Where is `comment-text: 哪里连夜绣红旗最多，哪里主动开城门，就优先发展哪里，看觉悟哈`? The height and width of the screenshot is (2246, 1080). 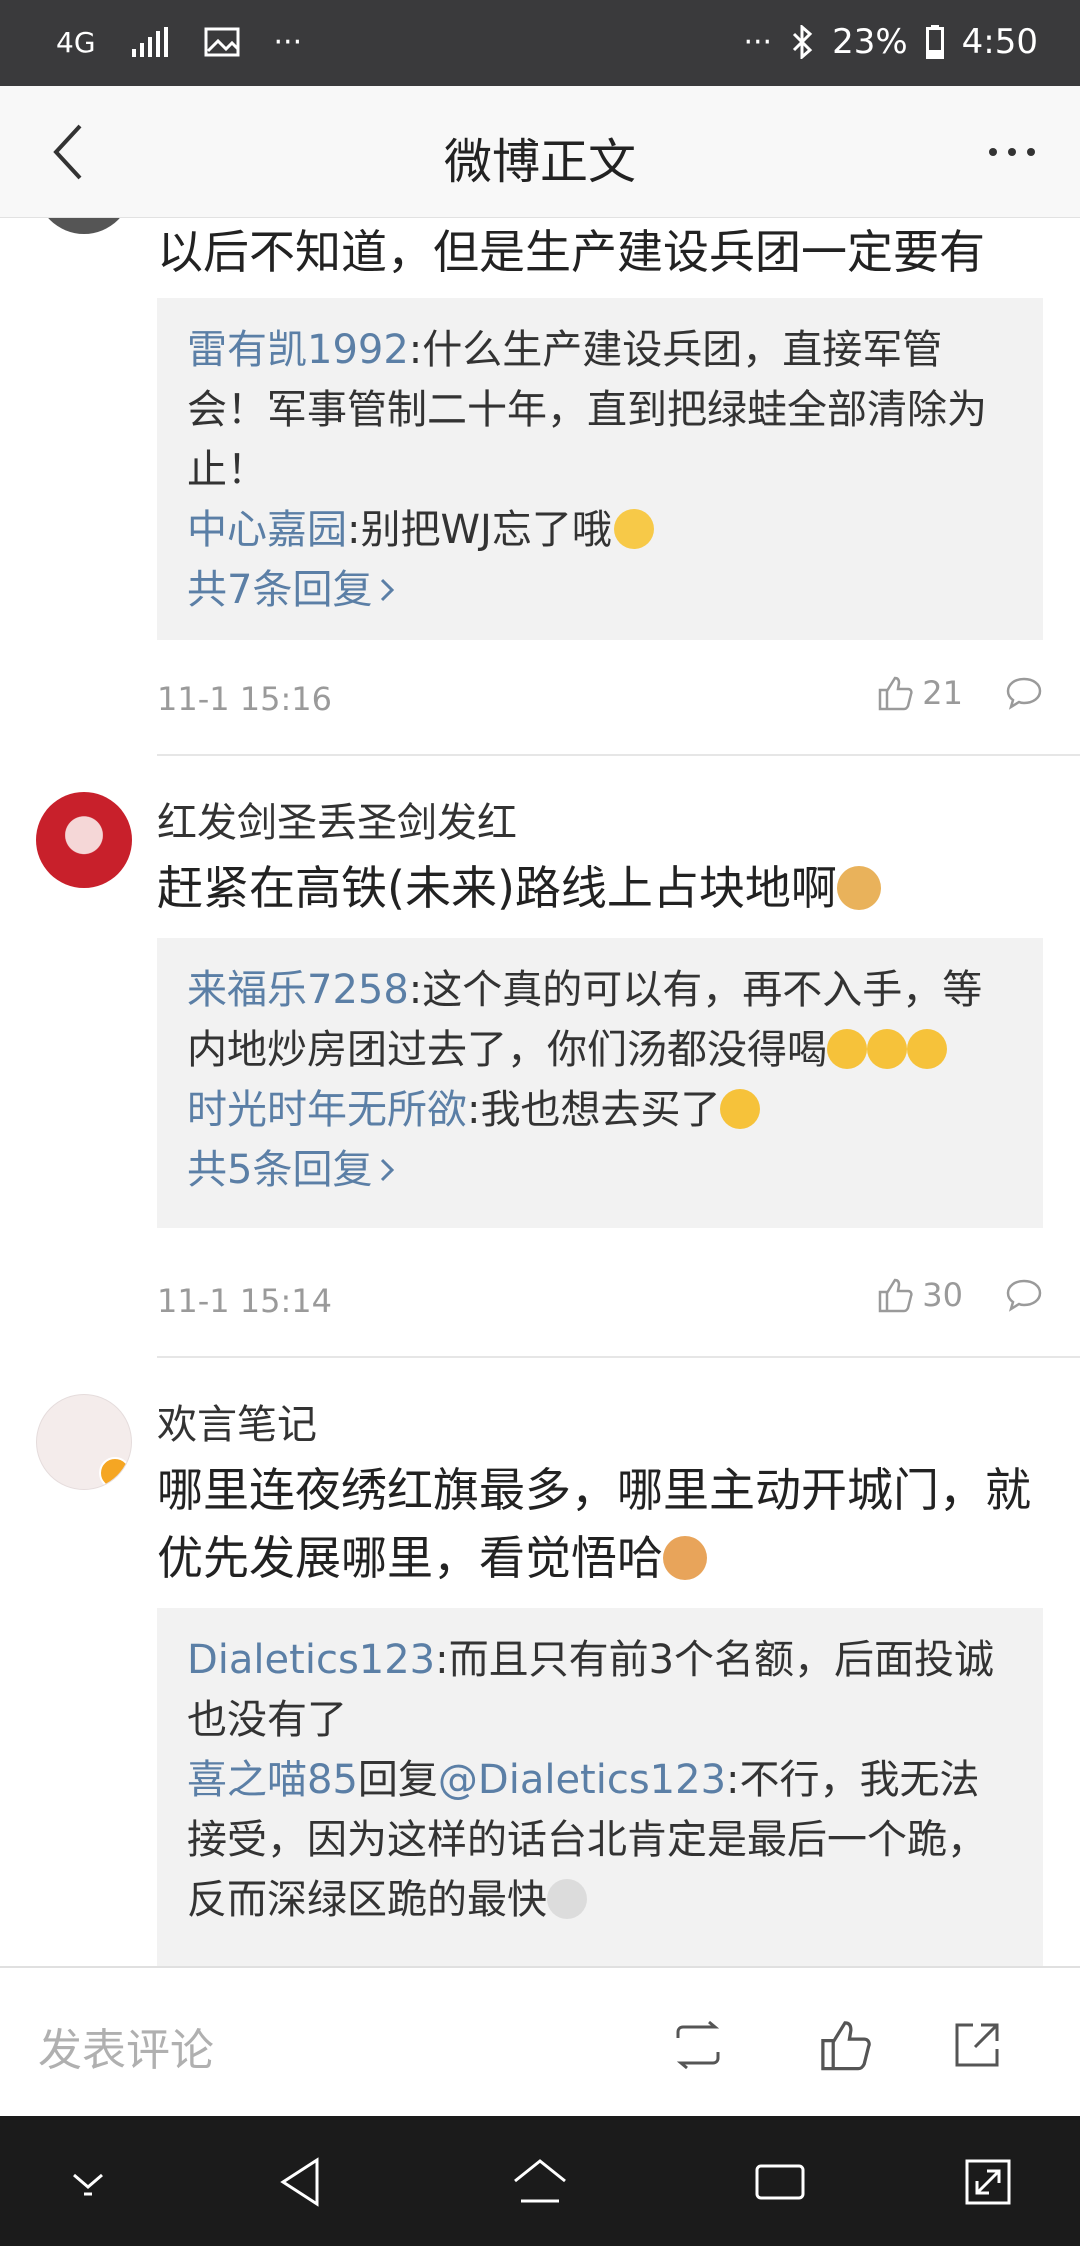
comment-text: 哪里连夜绣红旗最多，哪里主动开城门，就优先发展哪里，看觉悟哈 is located at coordinates (594, 1524).